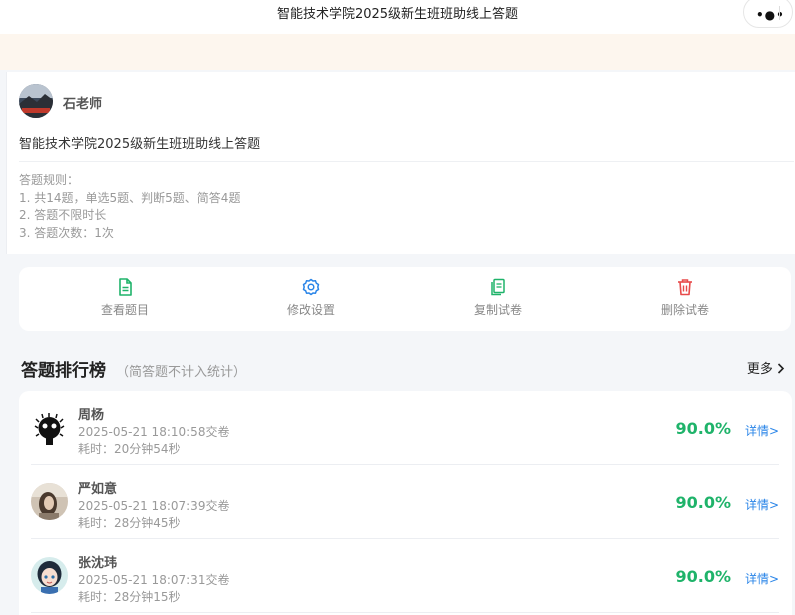 Image resolution: width=795 pixels, height=615 pixels. I want to click on copy-paper-button: 复制试卷, so click(498, 297).